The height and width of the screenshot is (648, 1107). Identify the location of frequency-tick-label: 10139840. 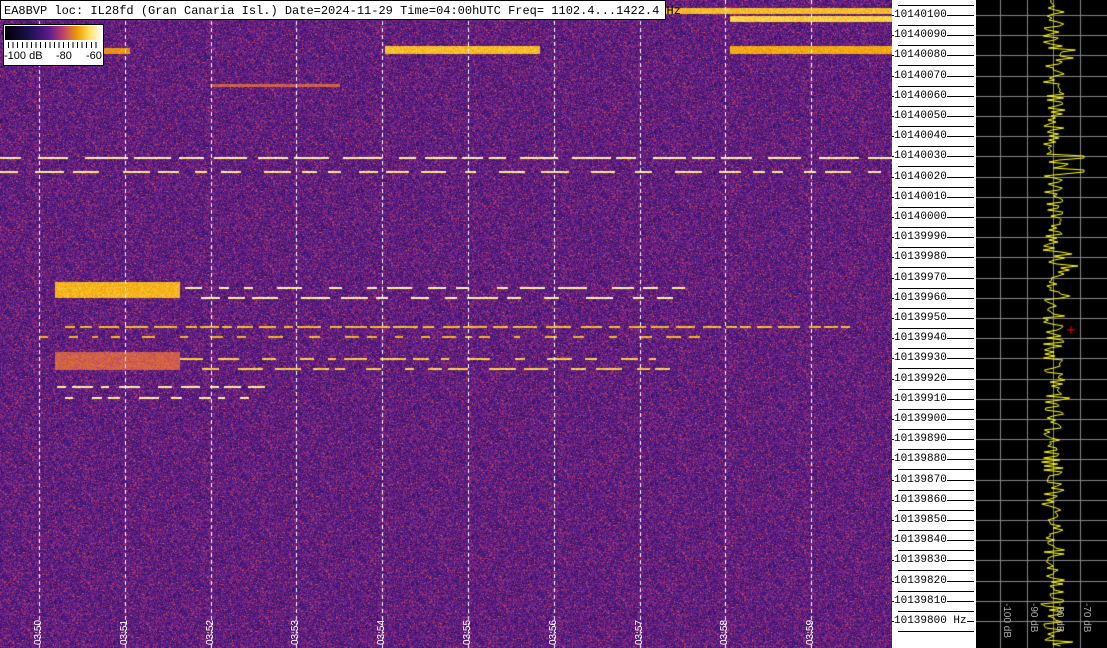
(920, 540).